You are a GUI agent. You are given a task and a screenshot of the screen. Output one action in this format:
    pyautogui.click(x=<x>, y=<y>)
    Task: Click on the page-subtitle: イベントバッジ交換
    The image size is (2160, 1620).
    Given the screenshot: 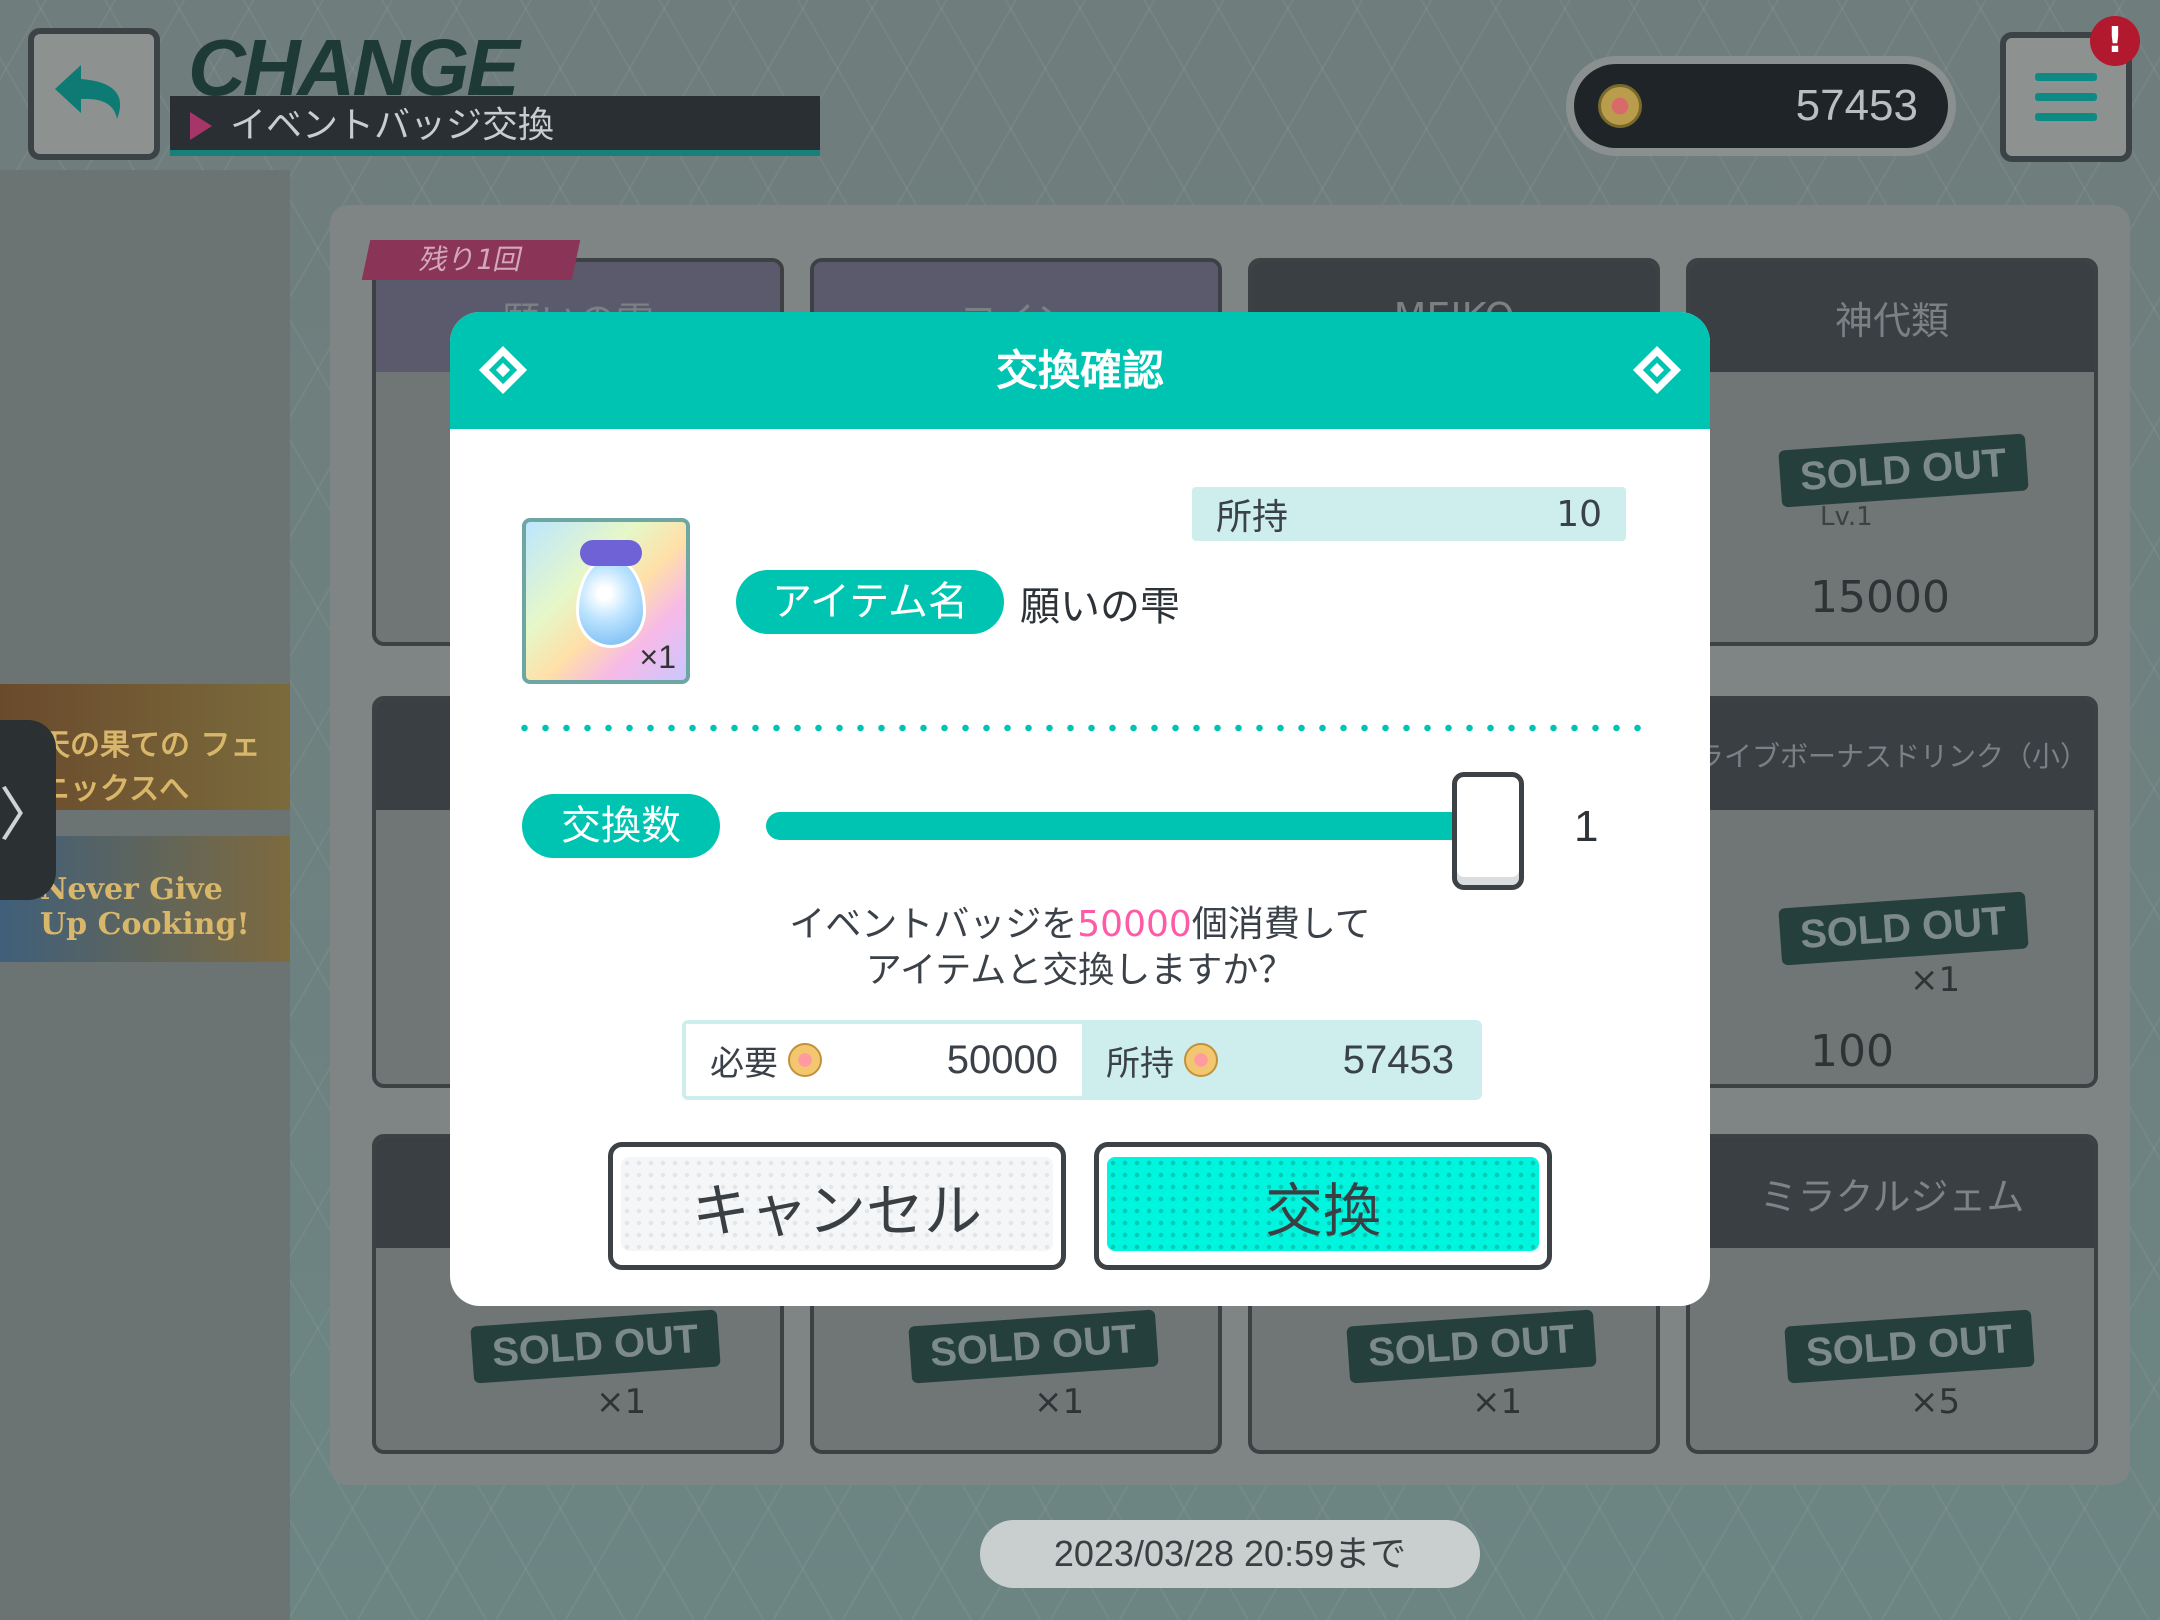 What is the action you would take?
    pyautogui.click(x=495, y=126)
    